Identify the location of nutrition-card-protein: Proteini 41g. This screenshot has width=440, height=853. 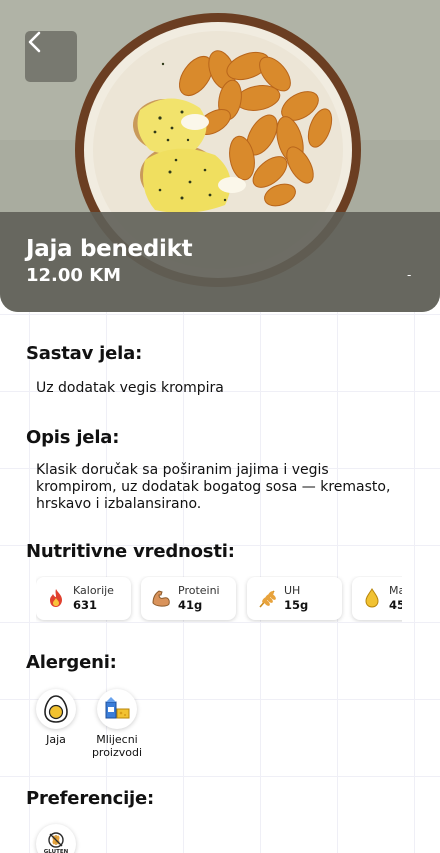
(188, 598).